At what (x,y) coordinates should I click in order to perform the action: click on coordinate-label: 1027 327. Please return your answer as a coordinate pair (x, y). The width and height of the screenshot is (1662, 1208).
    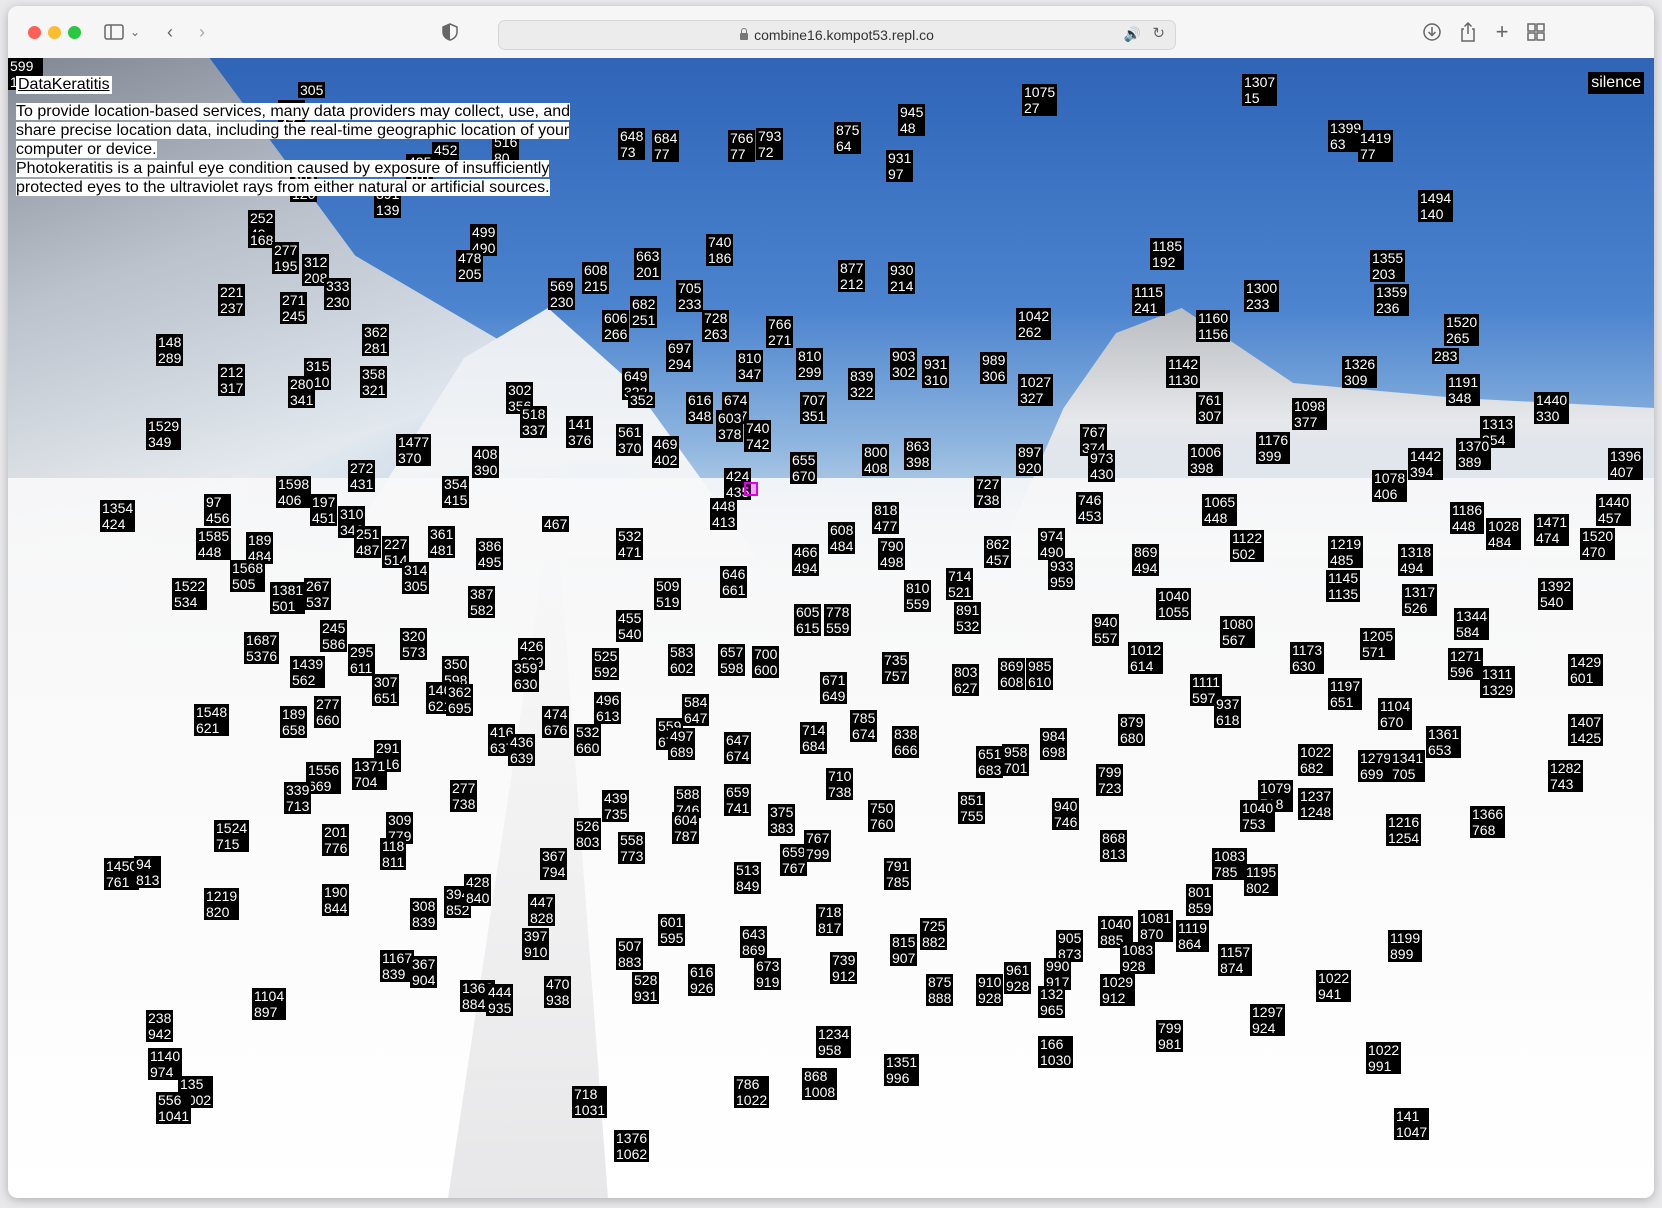
    Looking at the image, I should click on (1036, 390).